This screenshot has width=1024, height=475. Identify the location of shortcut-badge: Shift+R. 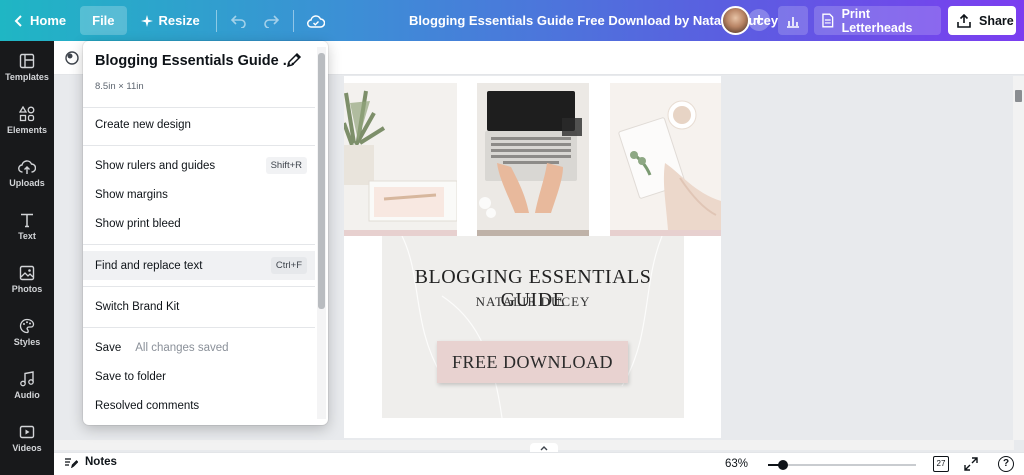
(286, 165).